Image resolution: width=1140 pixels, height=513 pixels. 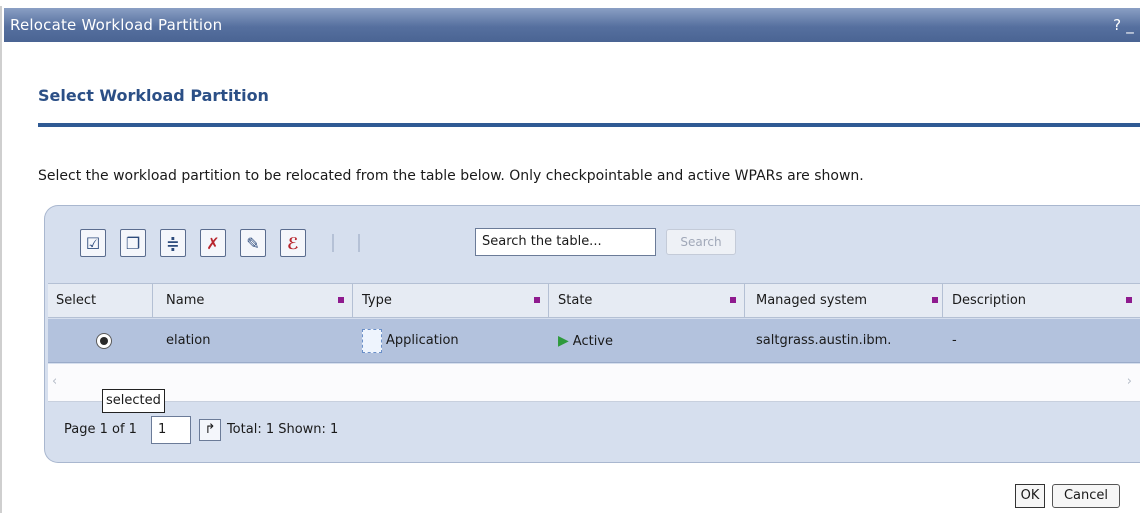 What do you see at coordinates (451, 300) in the screenshot?
I see `column-header-type: Type` at bounding box center [451, 300].